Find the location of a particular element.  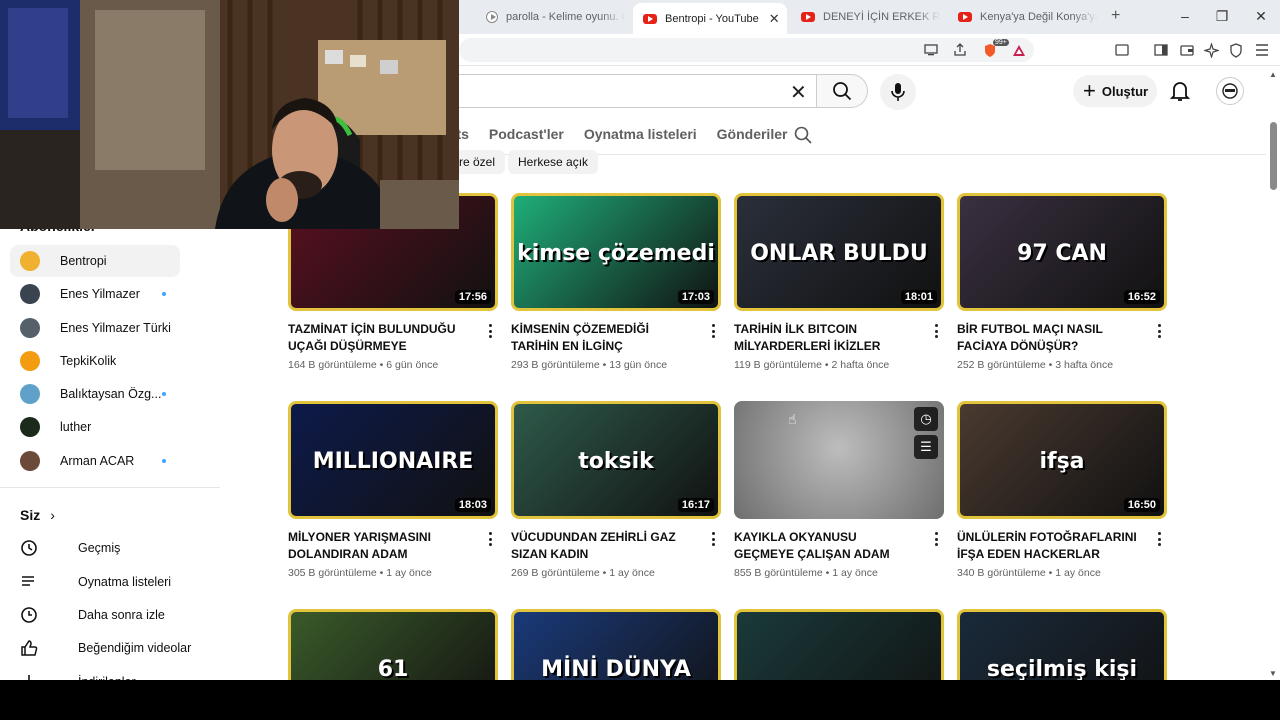

upload-age: 1 ay önce is located at coordinates (1078, 573).